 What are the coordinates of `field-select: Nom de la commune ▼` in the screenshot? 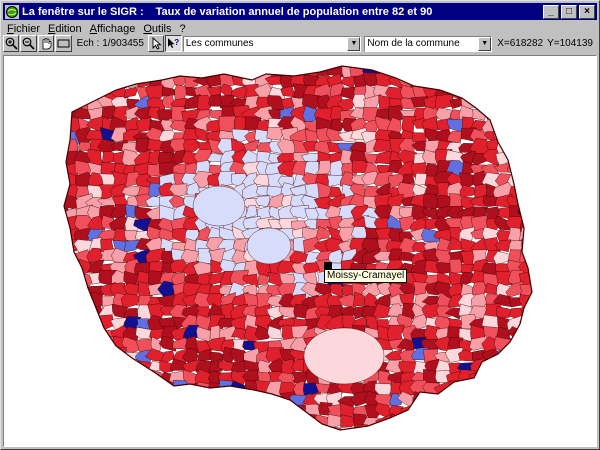 It's located at (428, 43).